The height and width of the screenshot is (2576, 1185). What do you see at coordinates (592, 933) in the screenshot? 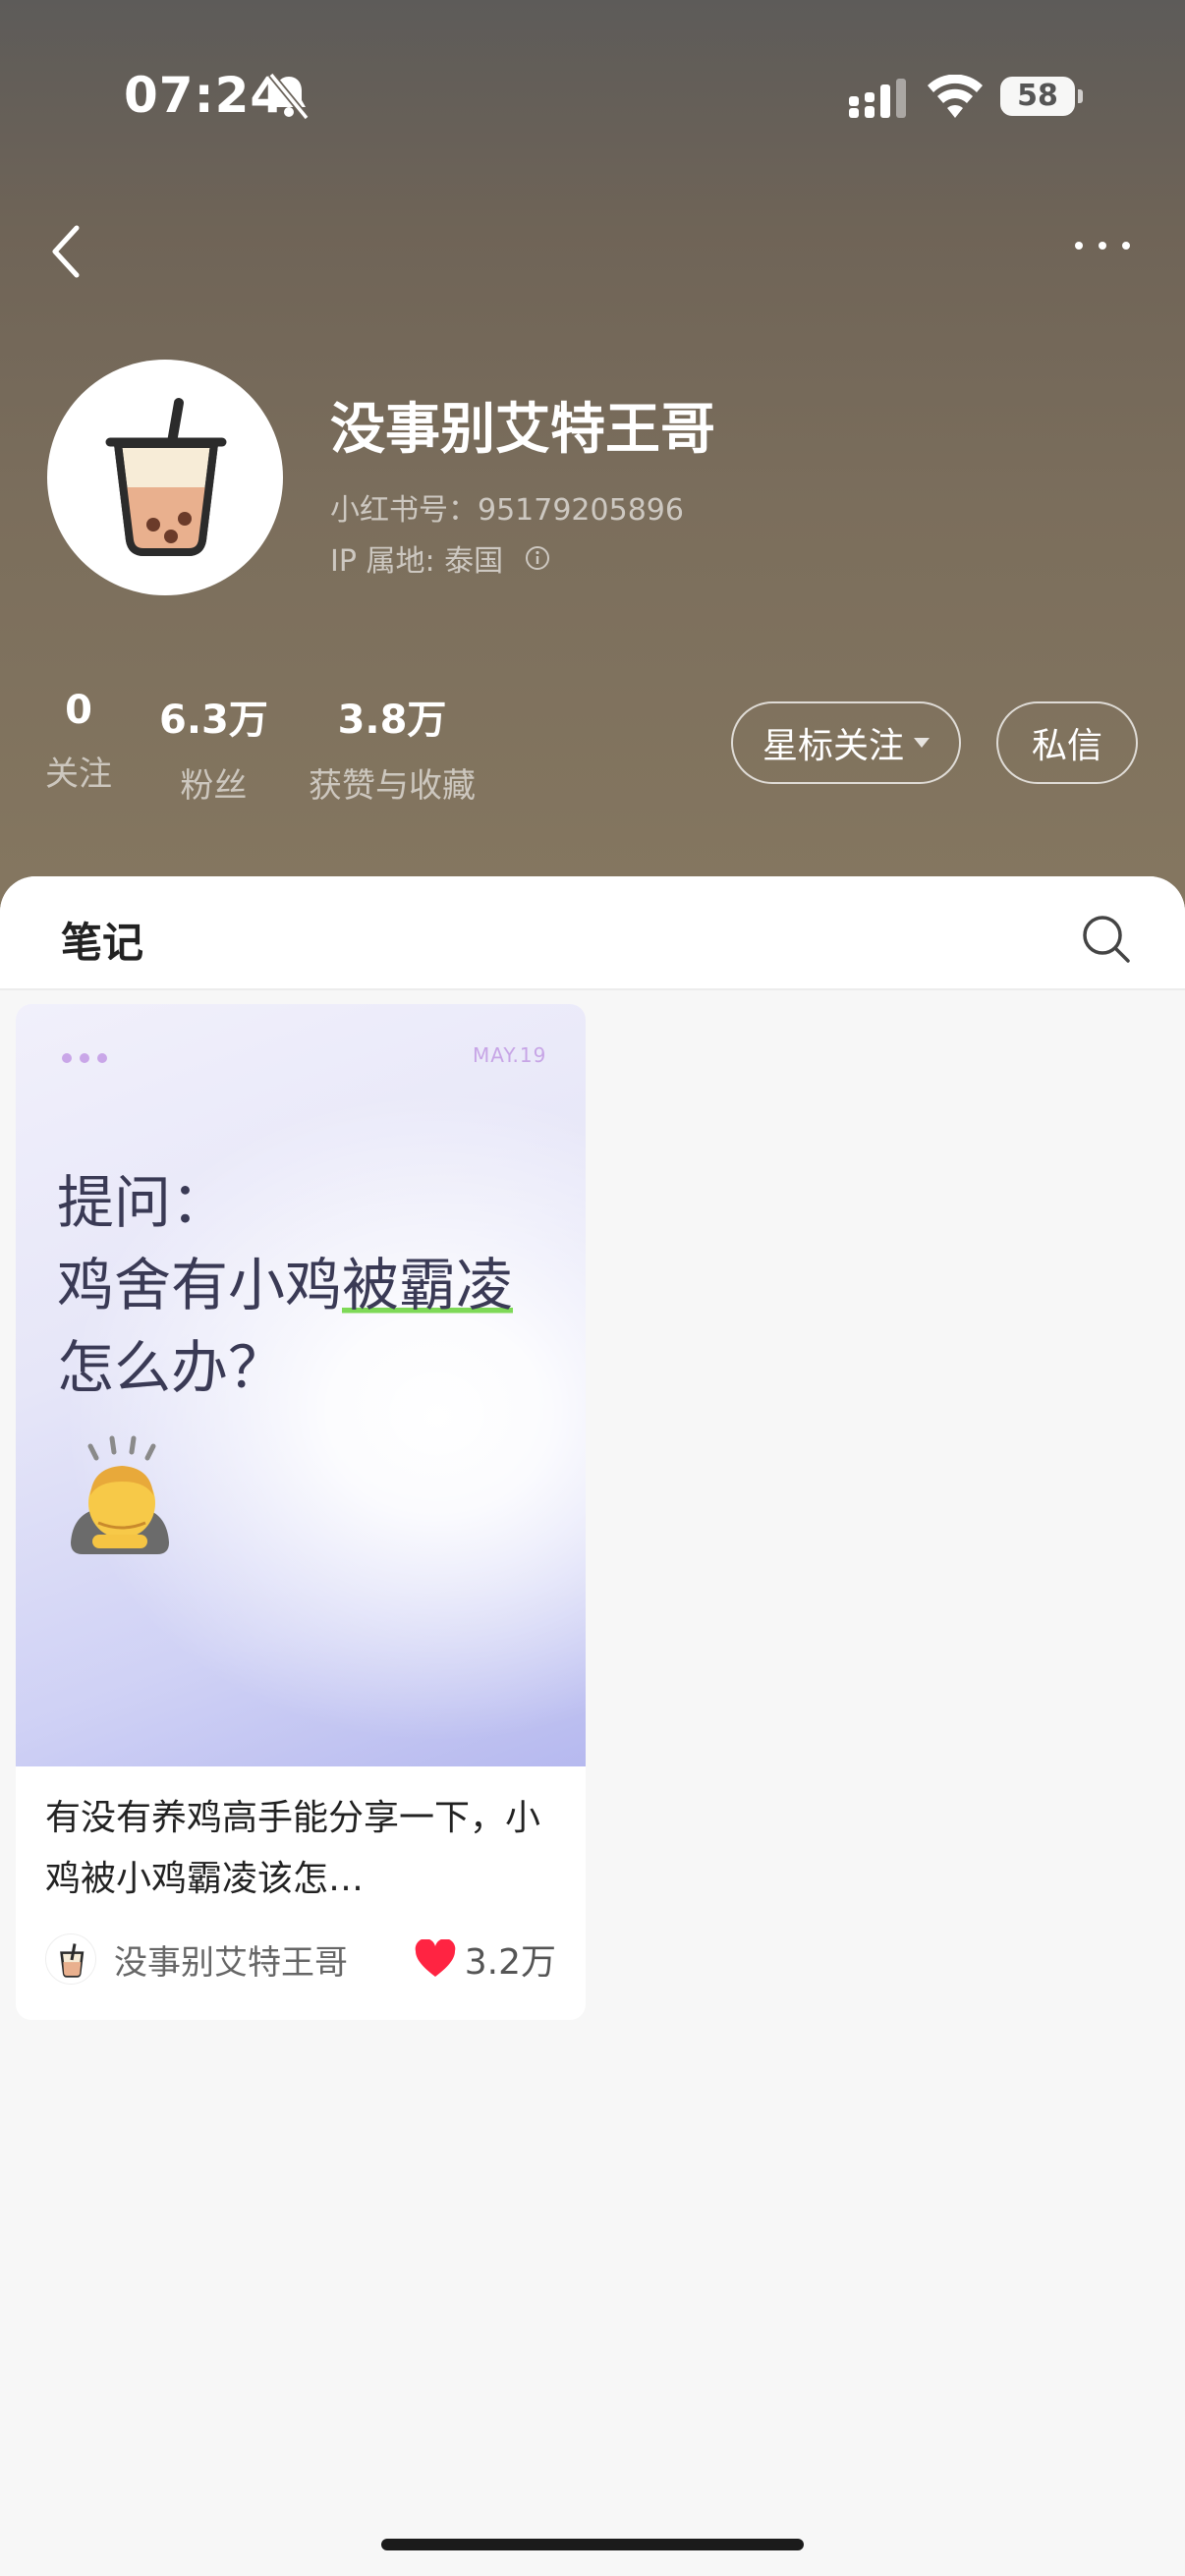
I see `tab-bar: 笔记` at bounding box center [592, 933].